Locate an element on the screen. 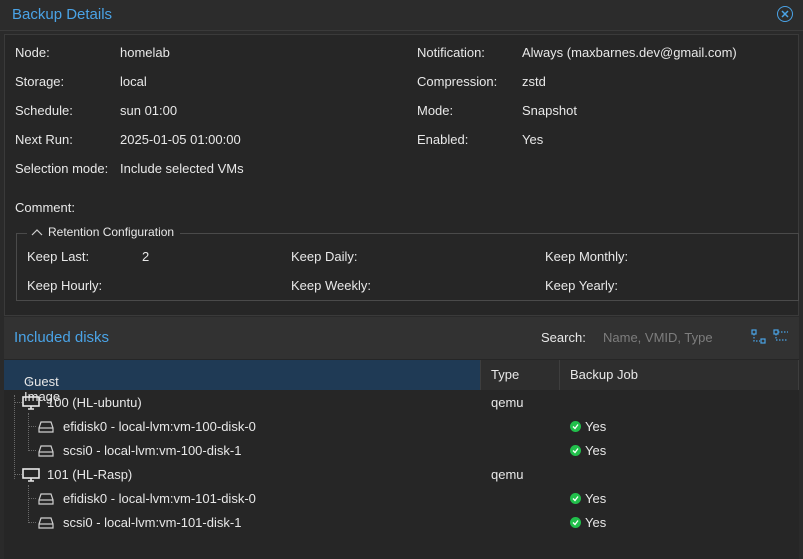 Image resolution: width=803 pixels, height=559 pixels. collapse-icon is located at coordinates (37, 232).